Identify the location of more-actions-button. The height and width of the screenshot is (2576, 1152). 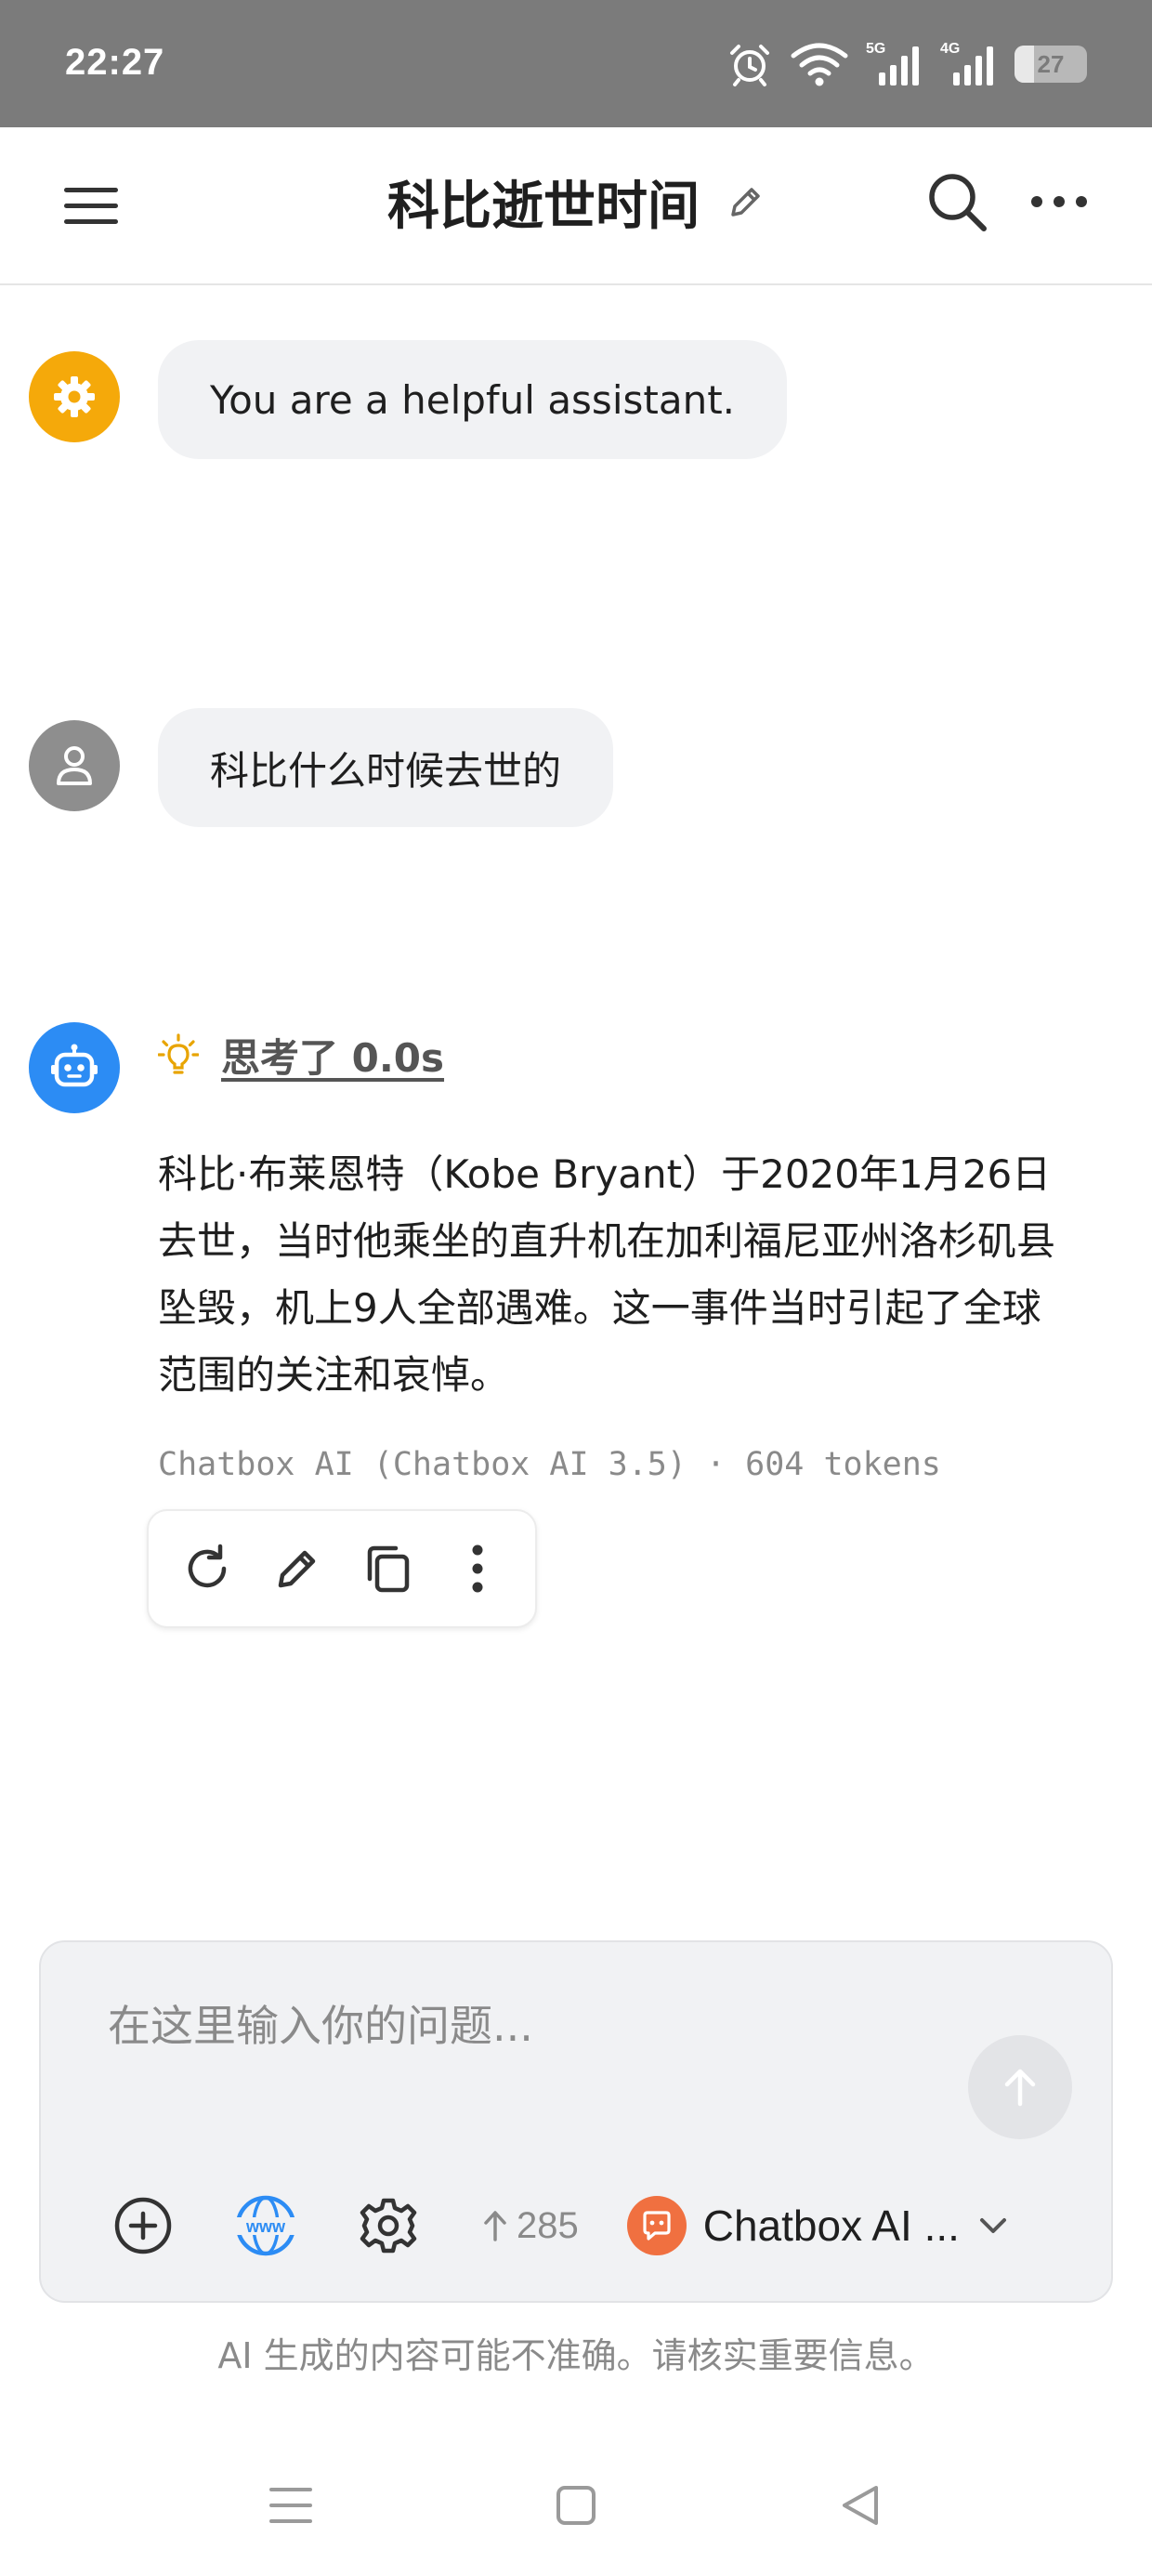
(478, 1568).